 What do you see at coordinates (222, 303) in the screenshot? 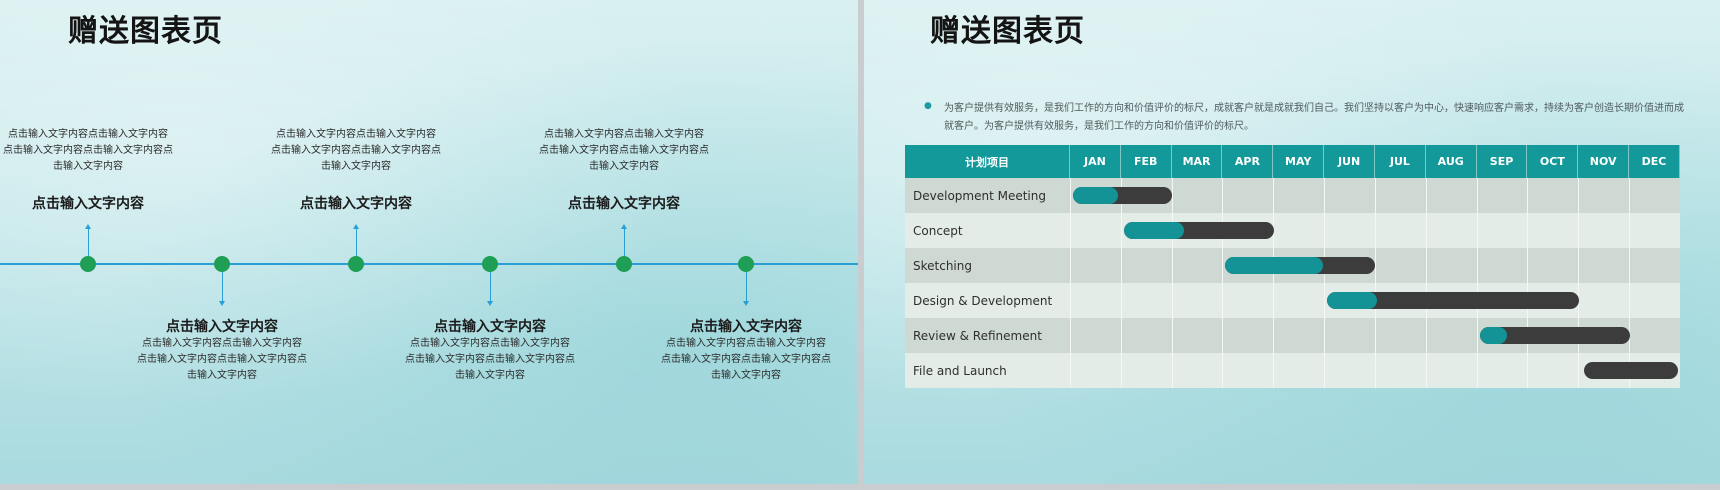
I see `arrow-down-icon` at bounding box center [222, 303].